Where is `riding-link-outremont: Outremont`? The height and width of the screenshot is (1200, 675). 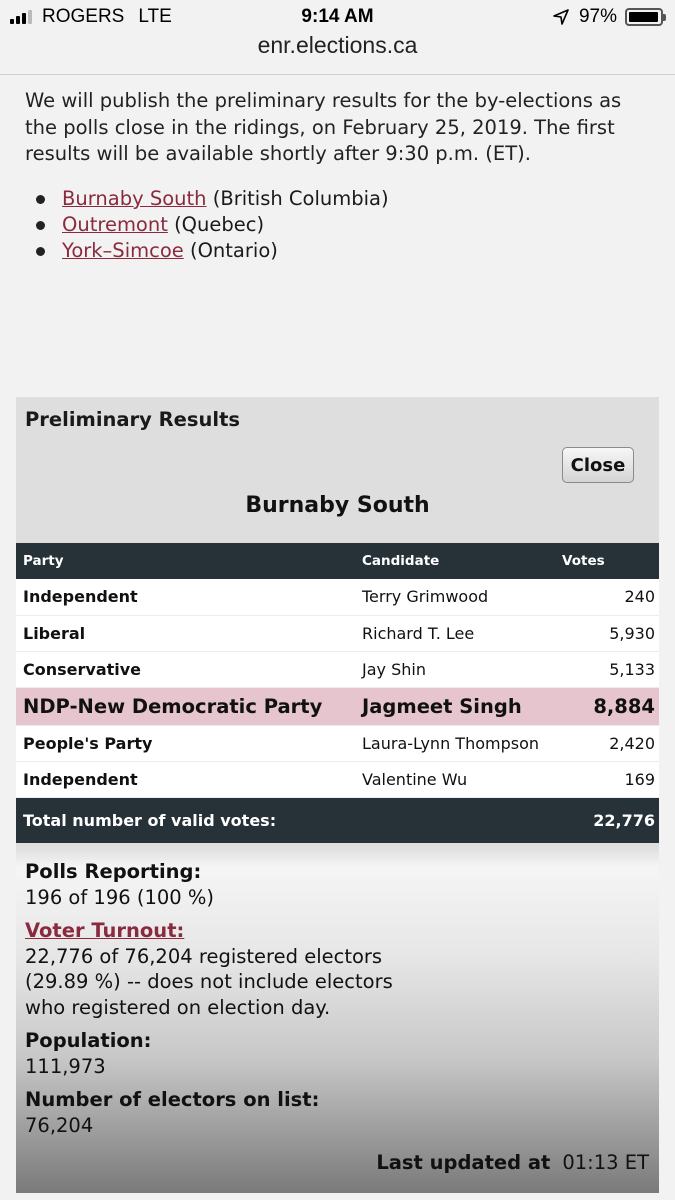
riding-link-outremont: Outremont is located at coordinates (115, 224).